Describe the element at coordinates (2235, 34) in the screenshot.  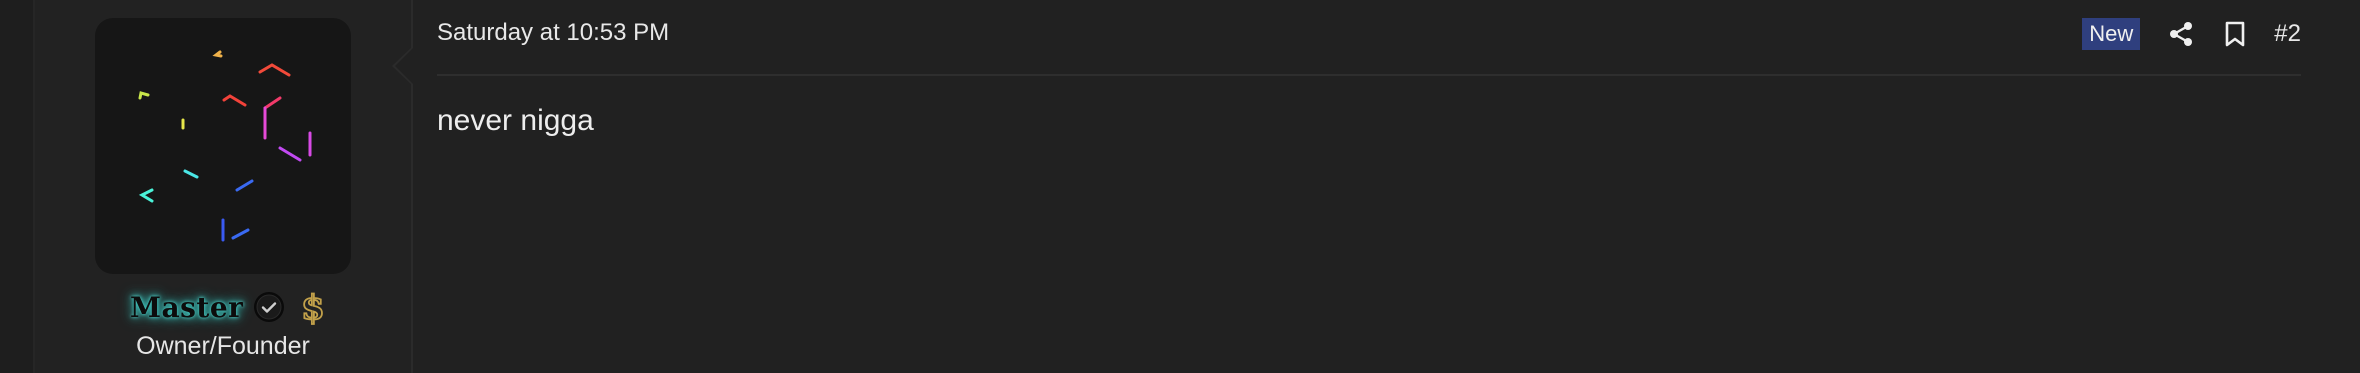
I see `bookmark-icon` at that location.